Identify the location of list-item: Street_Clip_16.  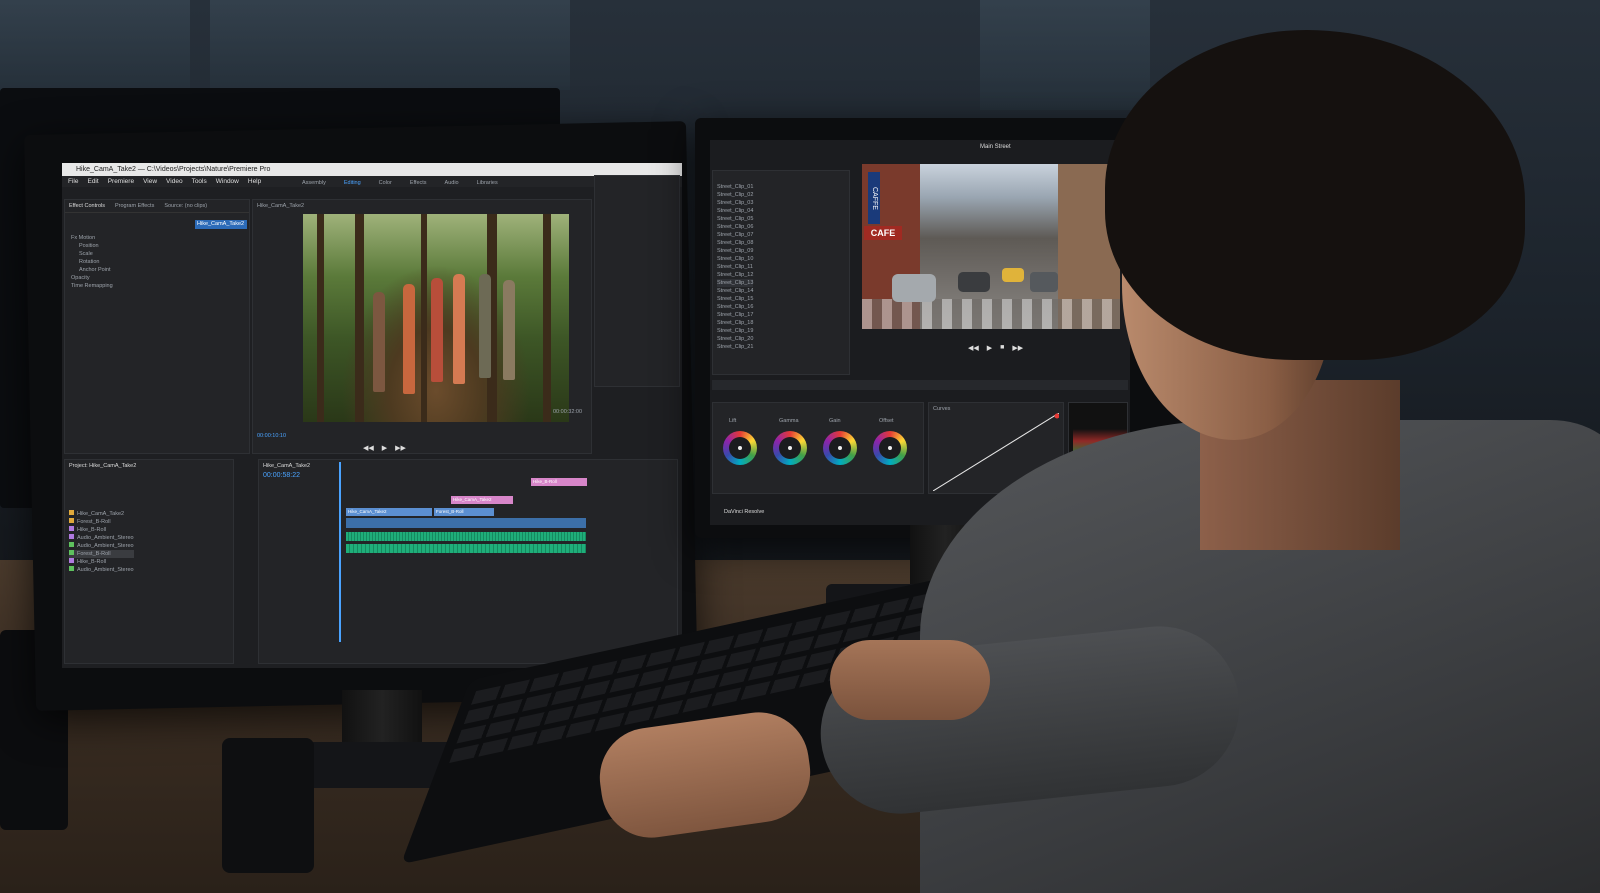
(735, 307).